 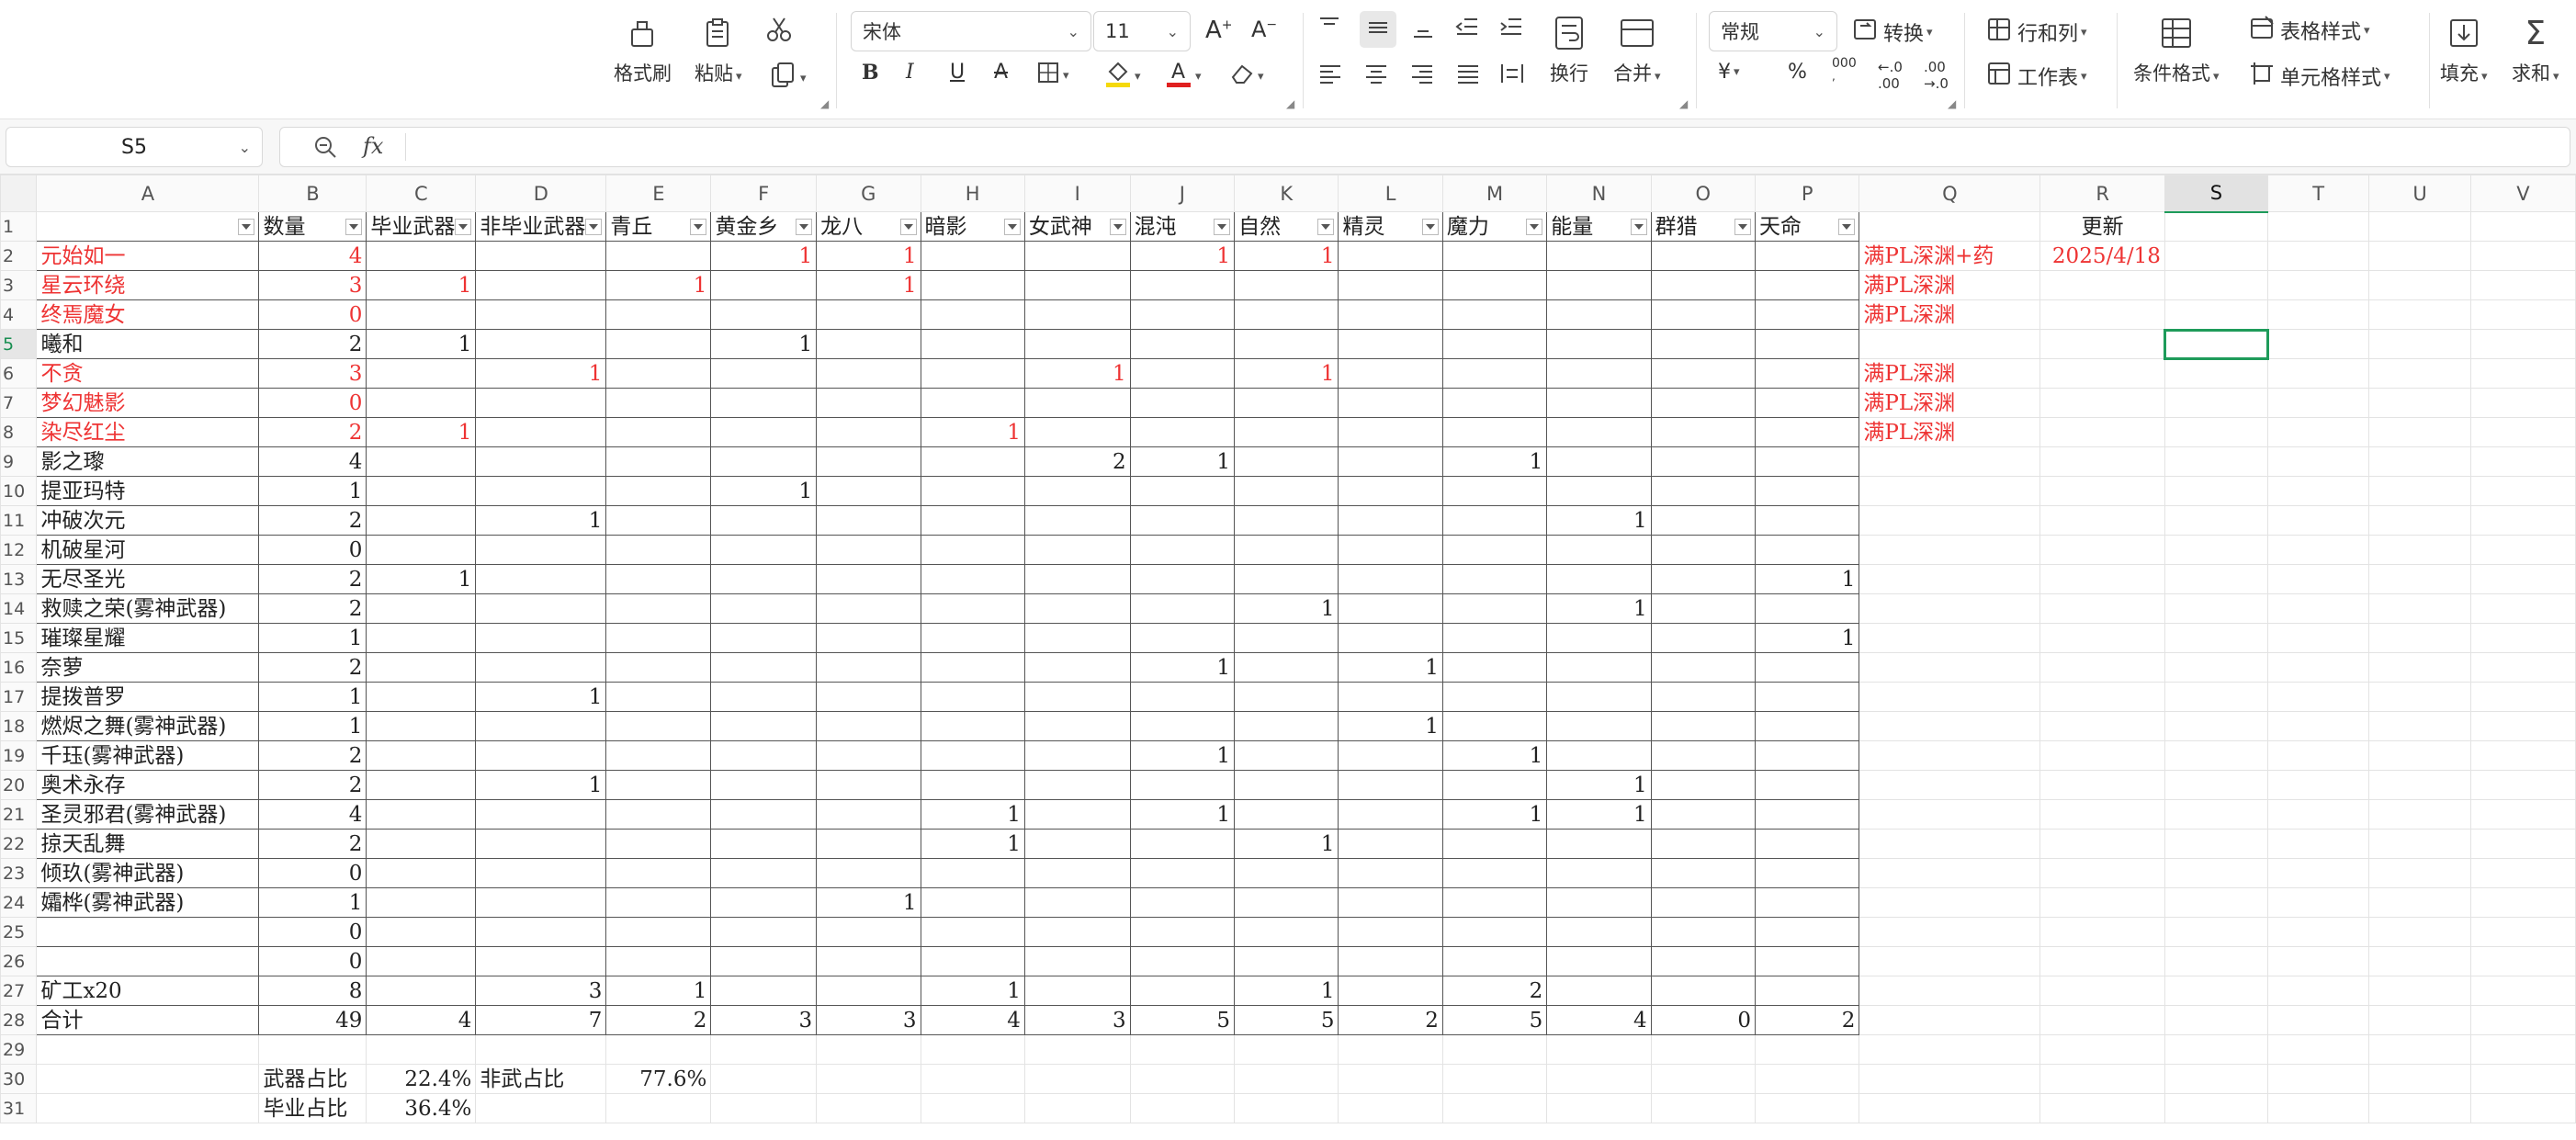 What do you see at coordinates (2318, 373) in the screenshot?
I see `cell-t6` at bounding box center [2318, 373].